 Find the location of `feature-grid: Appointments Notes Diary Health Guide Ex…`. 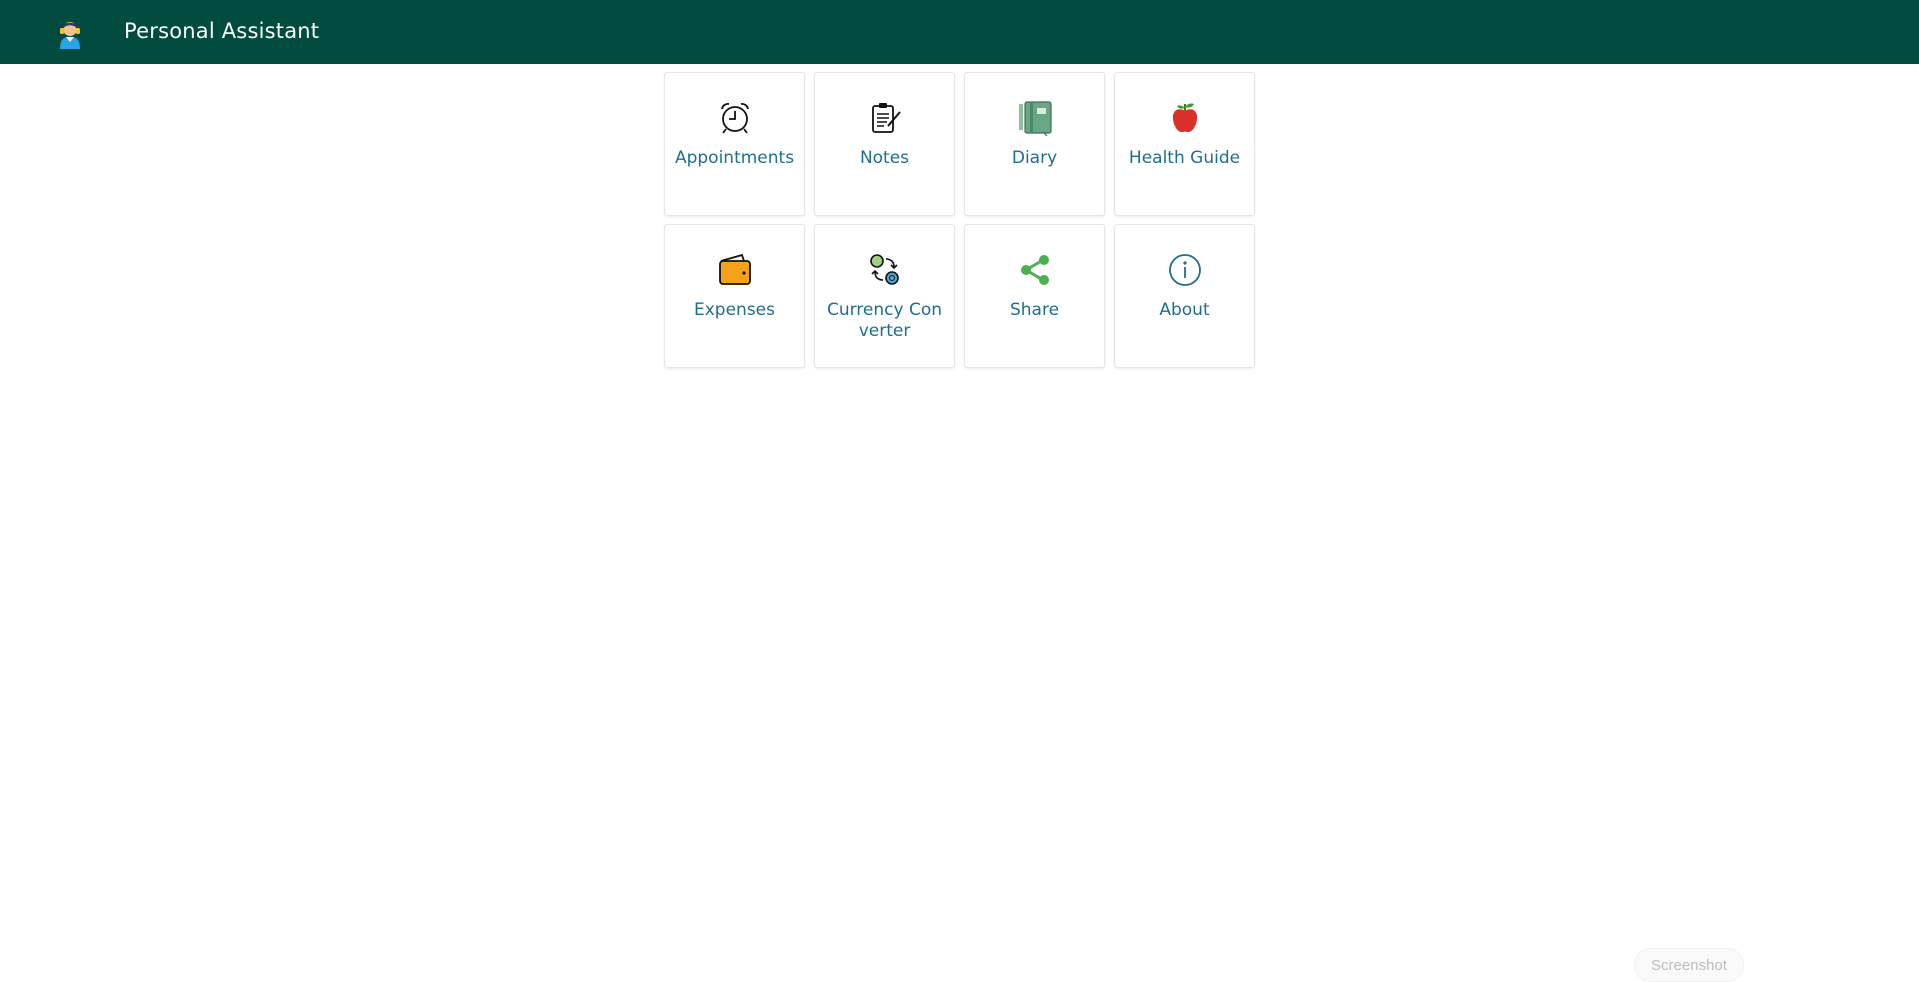

feature-grid: Appointments Notes Diary Health Guide Ex… is located at coordinates (959, 220).